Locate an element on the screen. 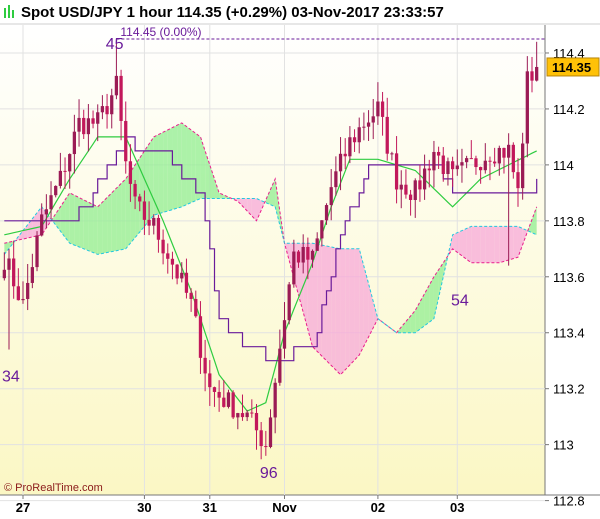  y-axis-area is located at coordinates (572, 260).